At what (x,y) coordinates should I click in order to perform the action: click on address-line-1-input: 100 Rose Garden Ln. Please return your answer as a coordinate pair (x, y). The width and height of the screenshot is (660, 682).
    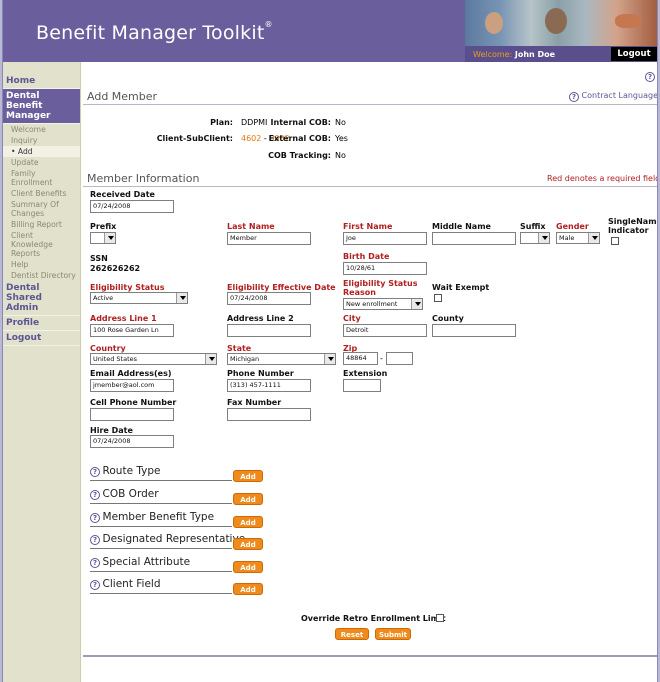
    Looking at the image, I should click on (132, 330).